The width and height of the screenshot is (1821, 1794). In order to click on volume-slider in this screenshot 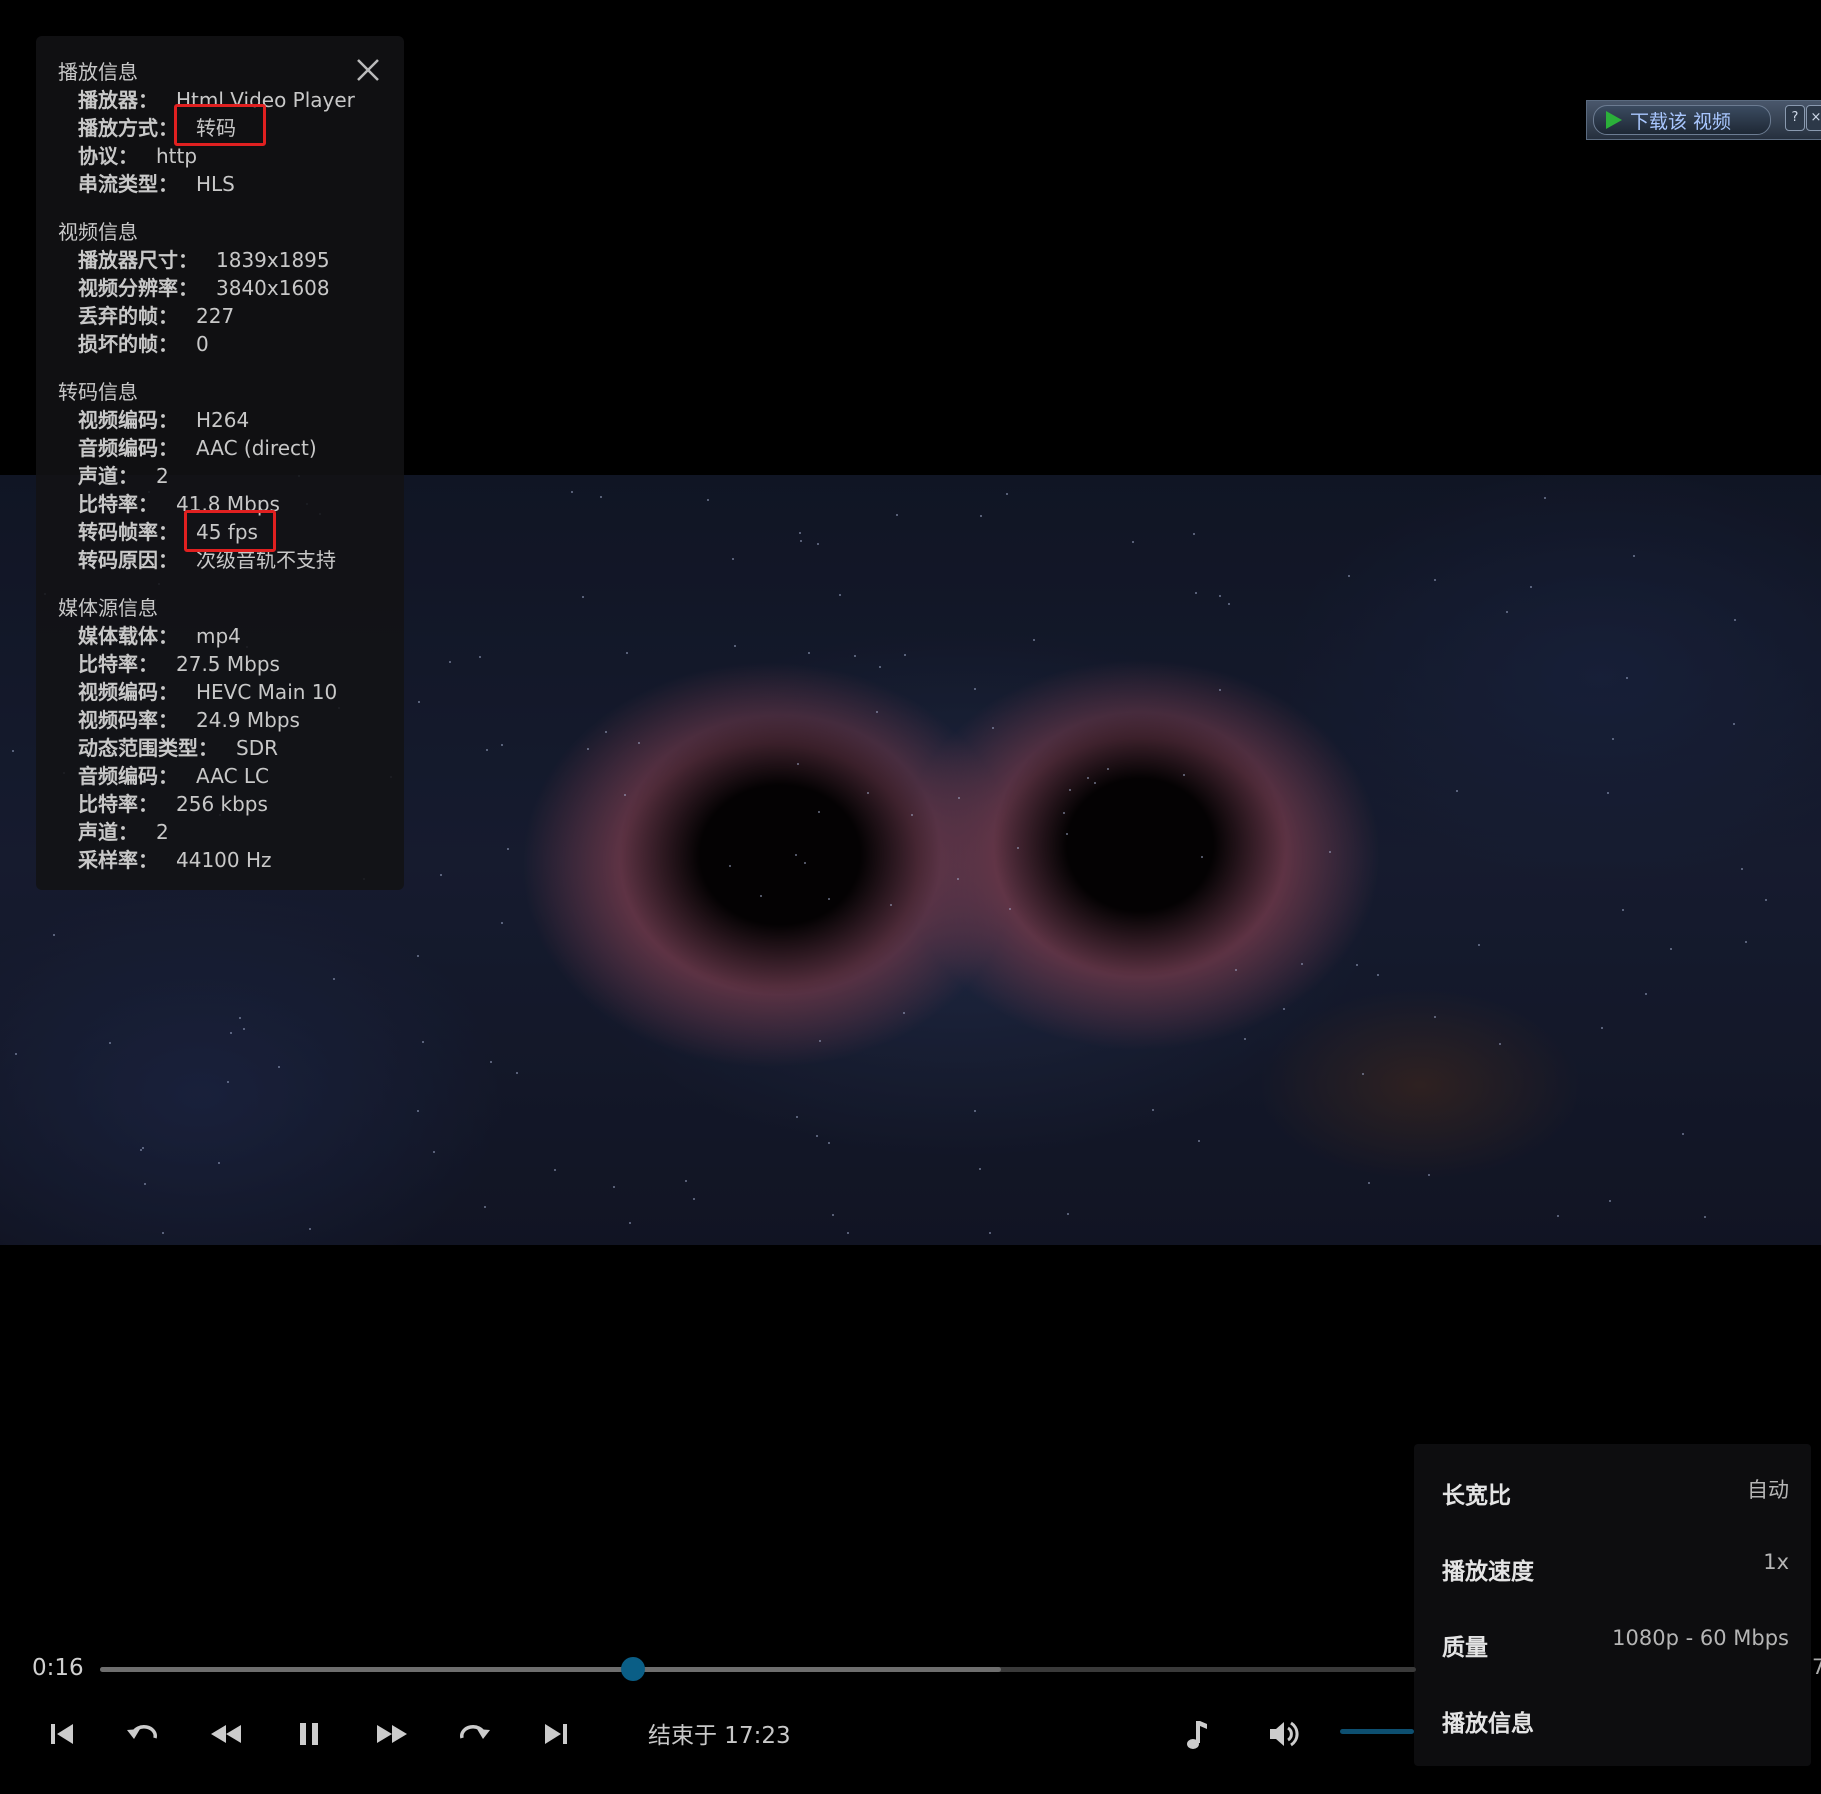, I will do `click(1377, 1731)`.